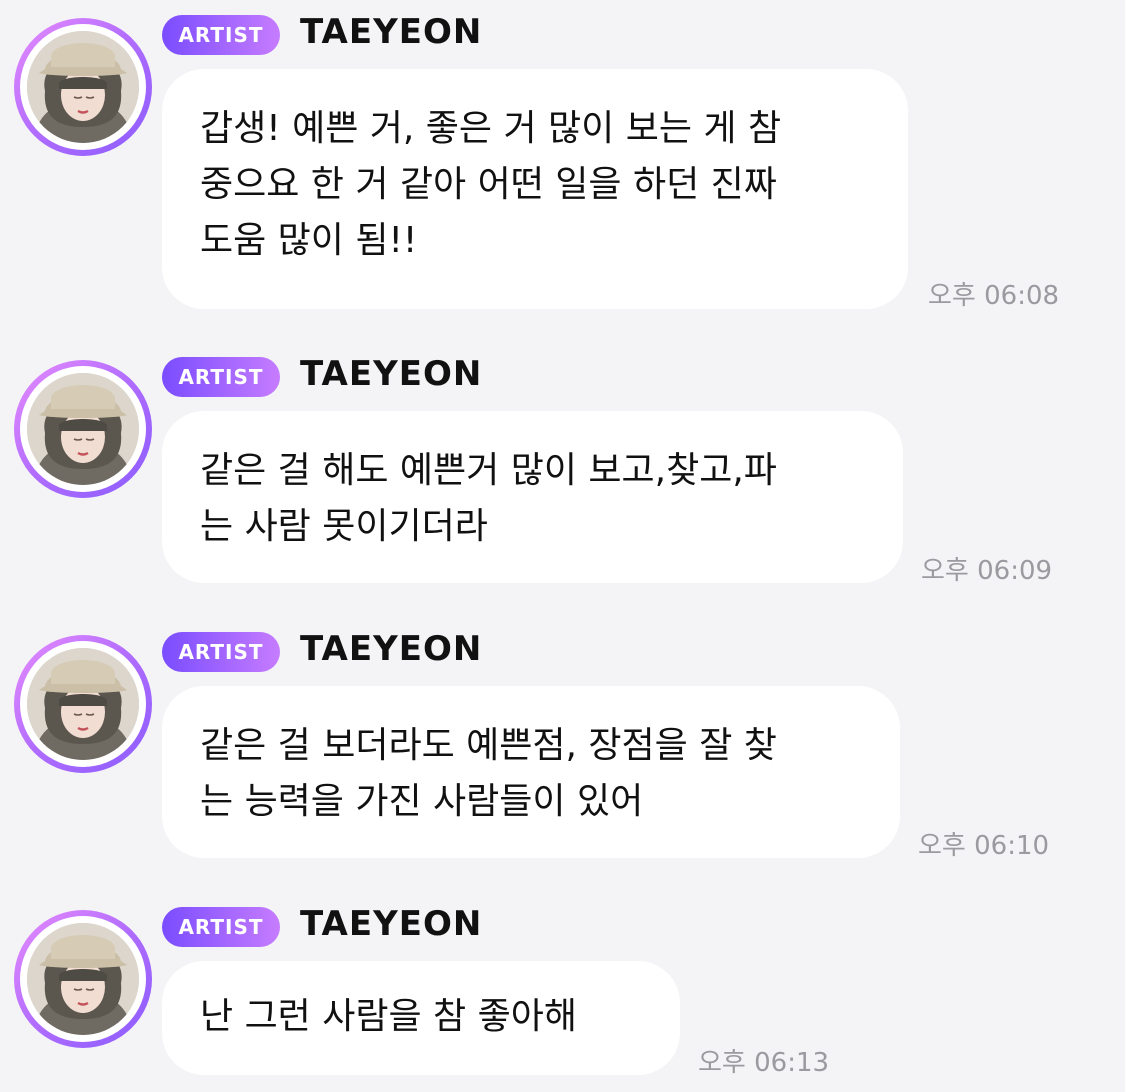 Image resolution: width=1125 pixels, height=1092 pixels. What do you see at coordinates (764, 1063) in the screenshot?
I see `message-timestamp: 오후 06:13` at bounding box center [764, 1063].